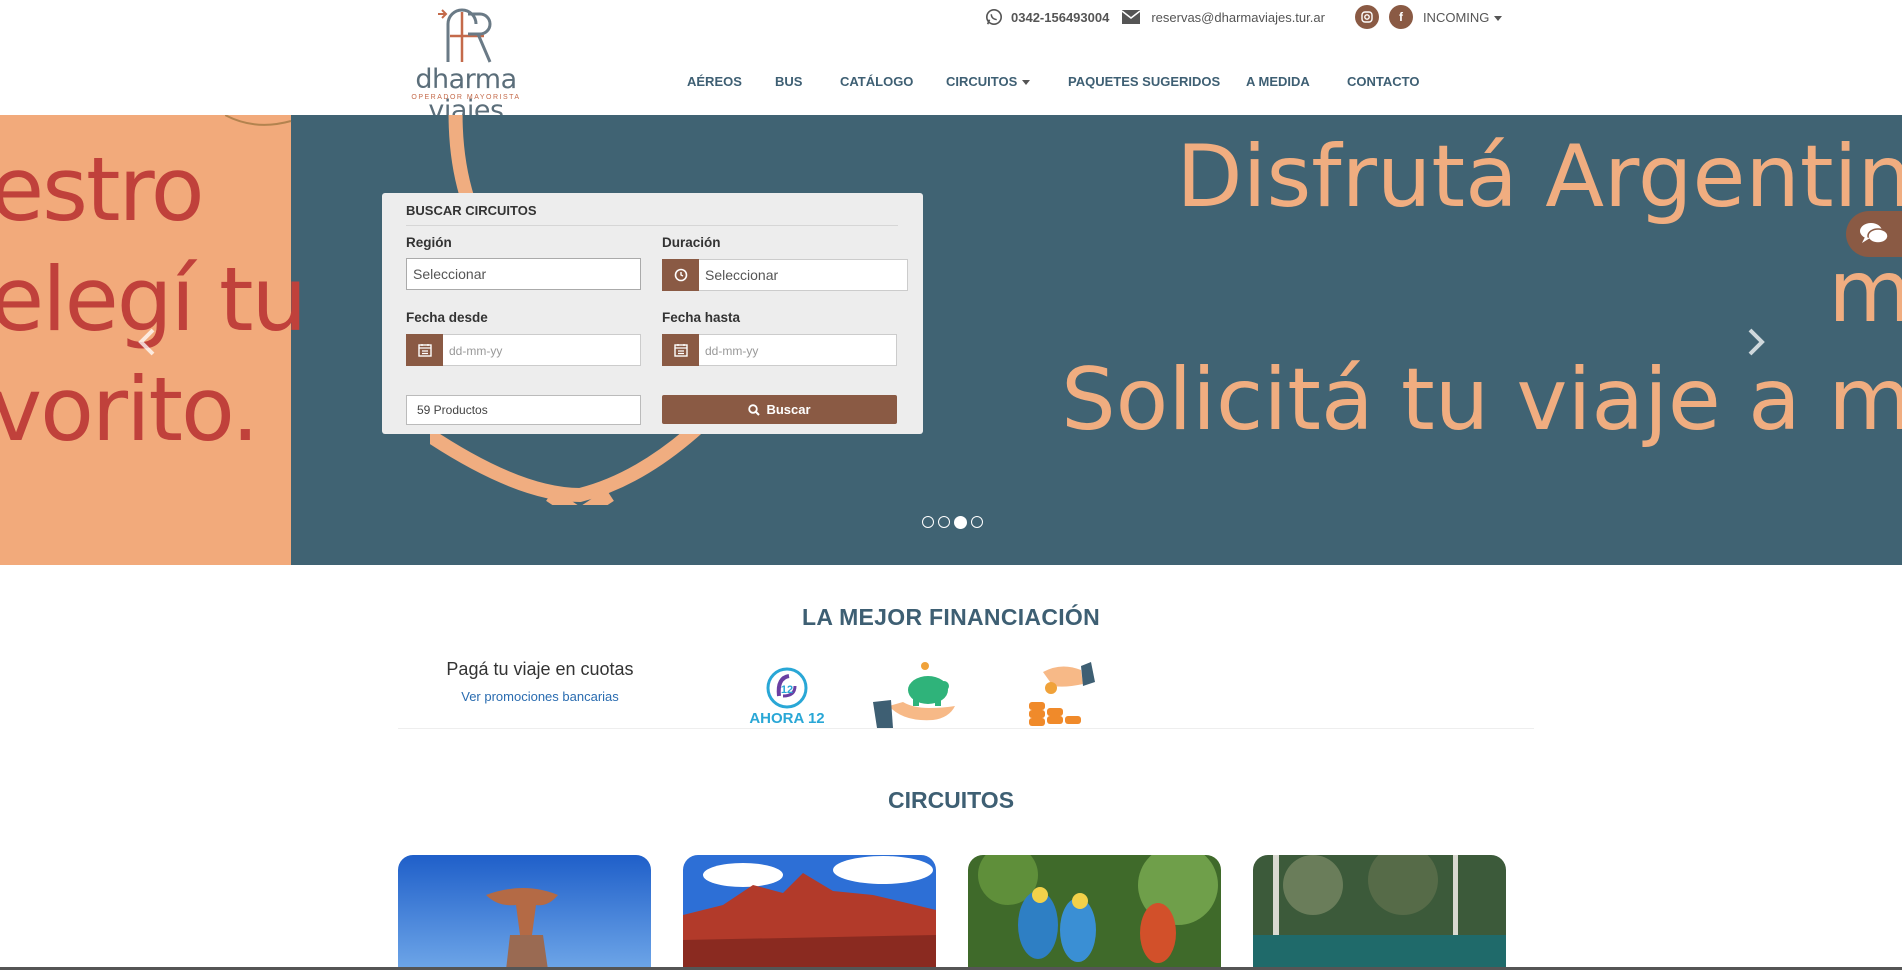  I want to click on section-divider, so click(966, 728).